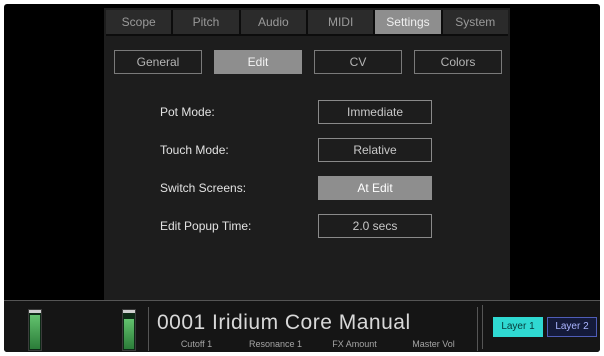 This screenshot has width=604, height=356. I want to click on tab-settings: Settings, so click(408, 22).